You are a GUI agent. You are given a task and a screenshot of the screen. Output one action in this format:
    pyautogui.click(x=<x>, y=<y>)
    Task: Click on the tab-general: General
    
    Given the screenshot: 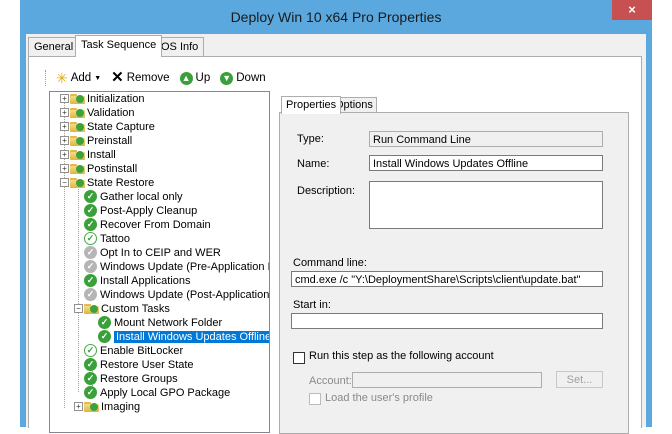 What is the action you would take?
    pyautogui.click(x=54, y=46)
    